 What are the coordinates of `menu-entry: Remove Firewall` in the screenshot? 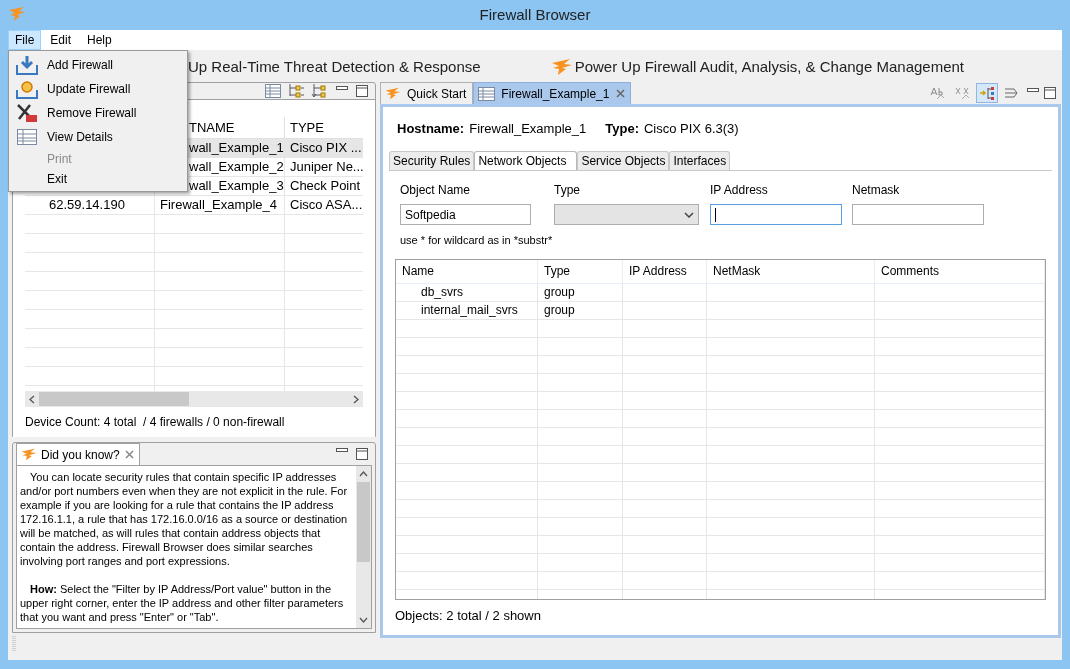 It's located at (98, 113).